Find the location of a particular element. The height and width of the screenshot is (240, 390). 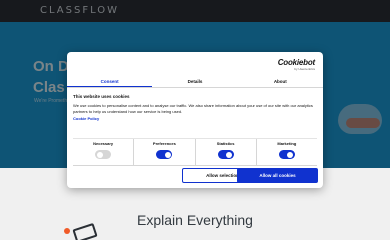

category-statistics: Statistics is located at coordinates (226, 152).